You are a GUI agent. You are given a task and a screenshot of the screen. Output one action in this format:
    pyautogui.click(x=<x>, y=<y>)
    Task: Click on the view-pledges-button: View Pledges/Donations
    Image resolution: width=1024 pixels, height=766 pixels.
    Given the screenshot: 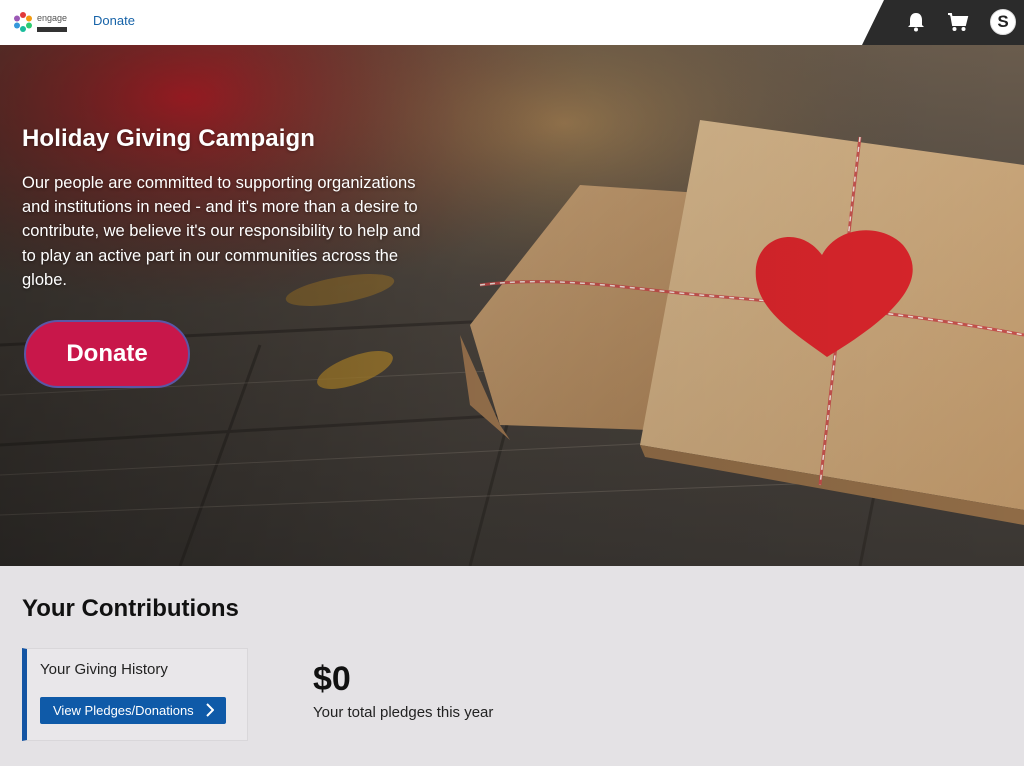 What is the action you would take?
    pyautogui.click(x=133, y=710)
    